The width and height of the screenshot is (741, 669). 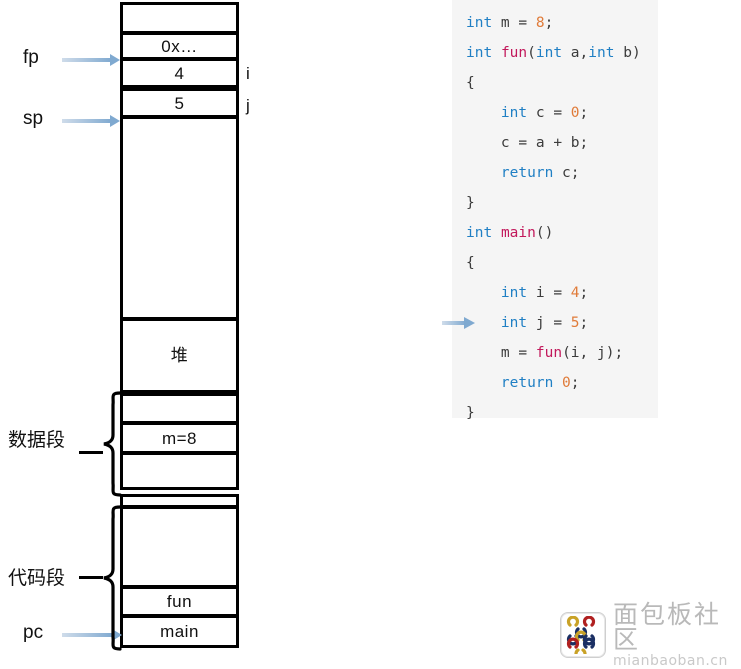 What do you see at coordinates (37, 578) in the screenshot?
I see `code-segment-label: 代码段` at bounding box center [37, 578].